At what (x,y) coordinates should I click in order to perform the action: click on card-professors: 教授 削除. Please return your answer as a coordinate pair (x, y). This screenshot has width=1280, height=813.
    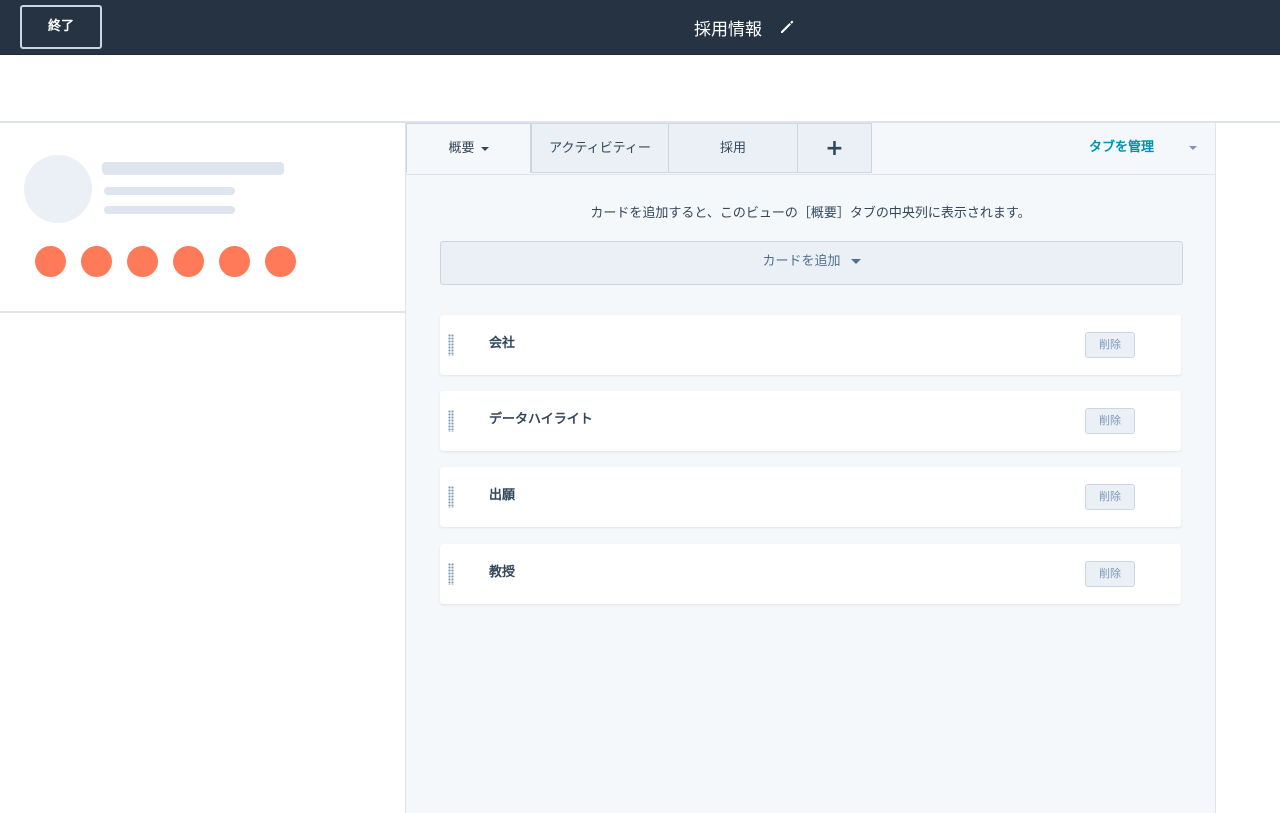
    Looking at the image, I should click on (810, 574).